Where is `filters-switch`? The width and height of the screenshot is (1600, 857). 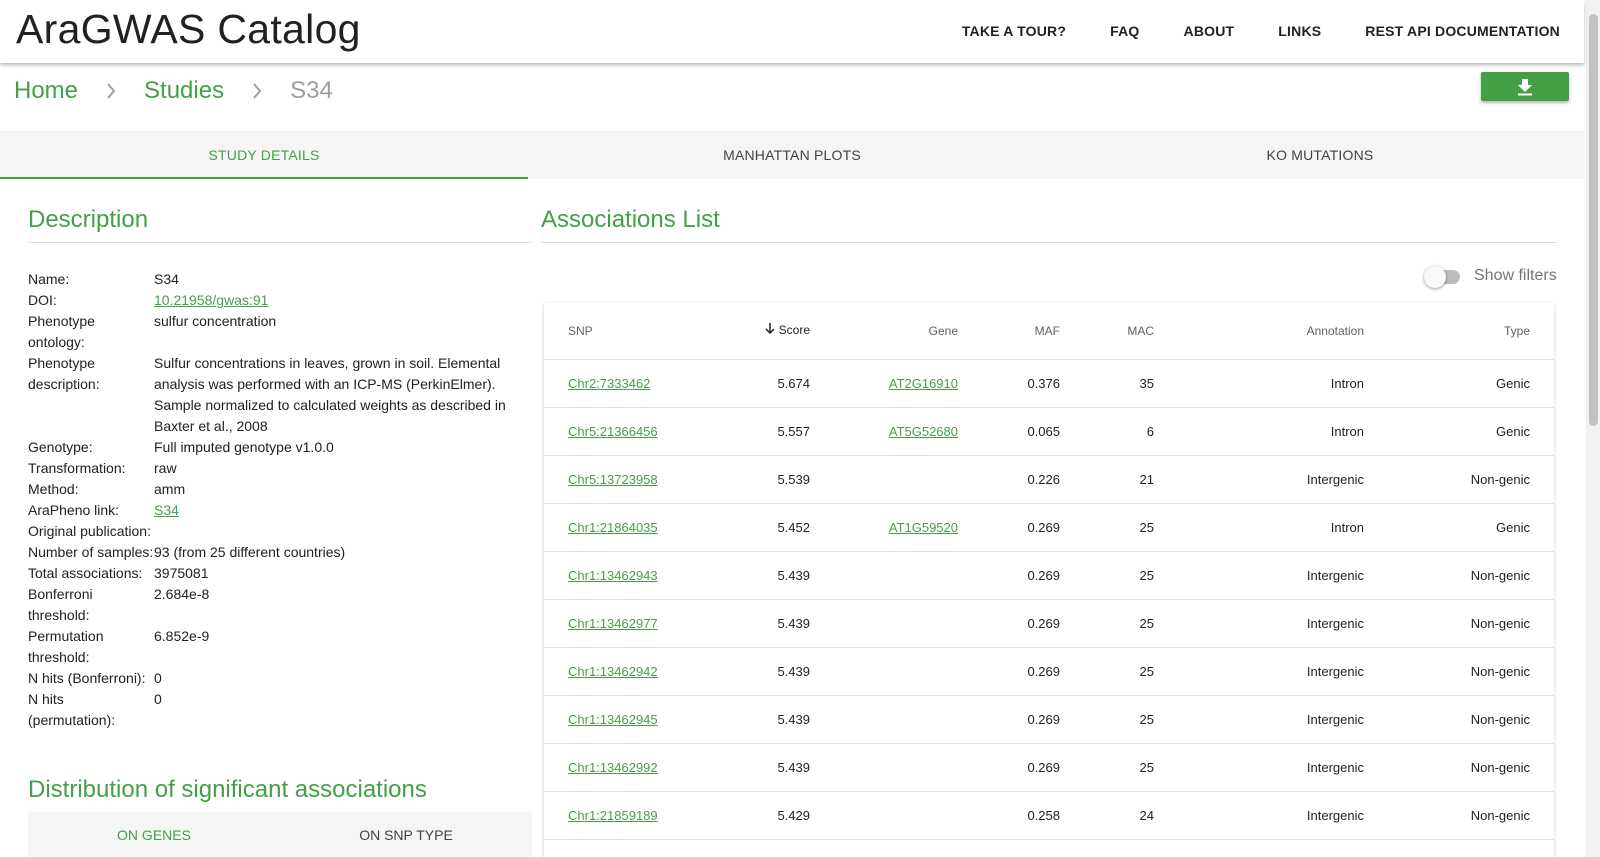
filters-switch is located at coordinates (1442, 277).